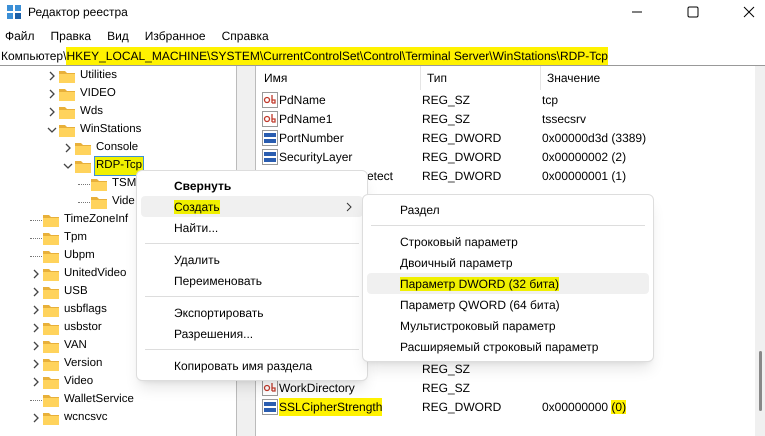  Describe the element at coordinates (20, 35) in the screenshot. I see `menu-item: Файл` at that location.